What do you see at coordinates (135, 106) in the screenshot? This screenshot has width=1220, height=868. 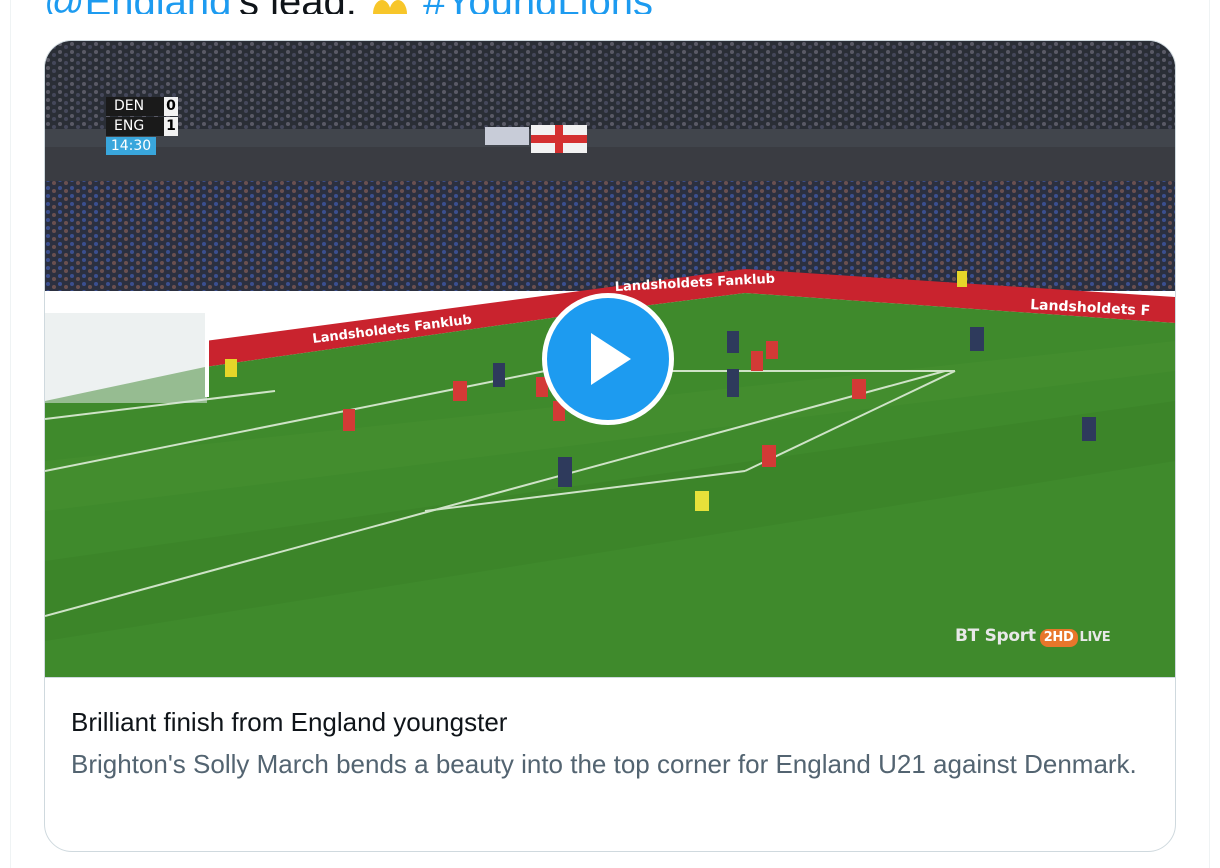 I see `home-team: DEN` at bounding box center [135, 106].